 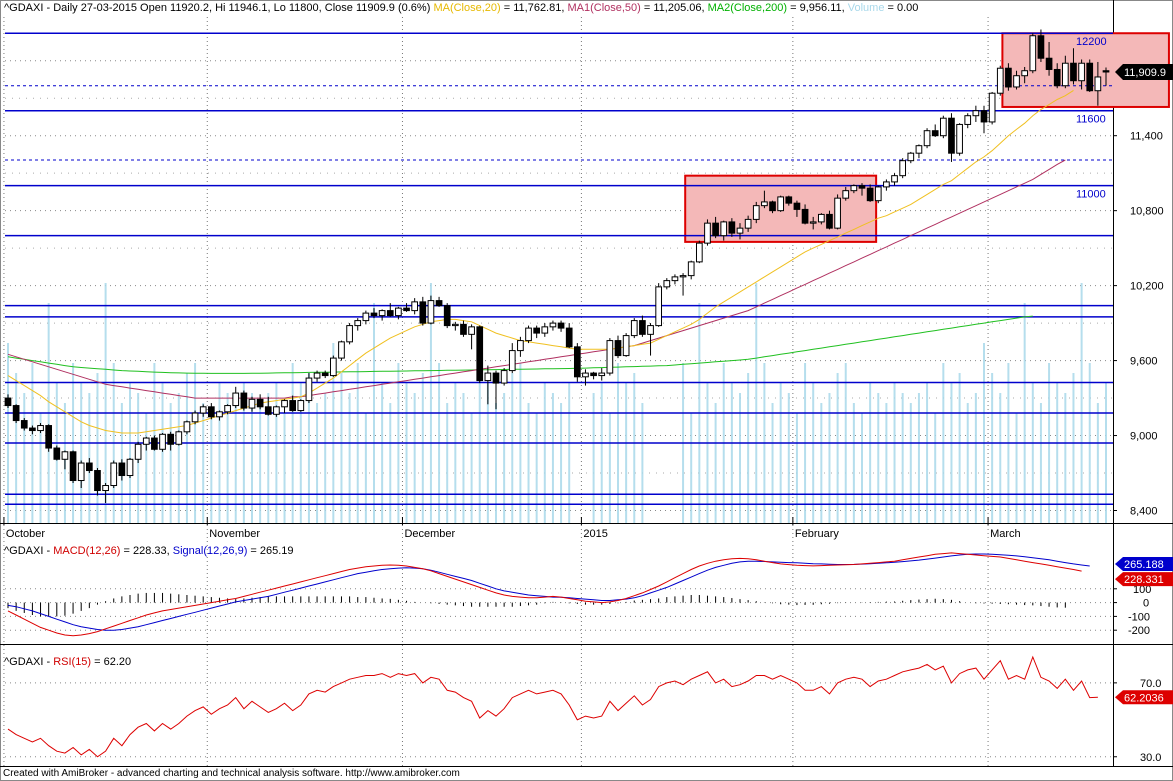 I want to click on macd-y-tick-label: 0, so click(x=1146, y=604).